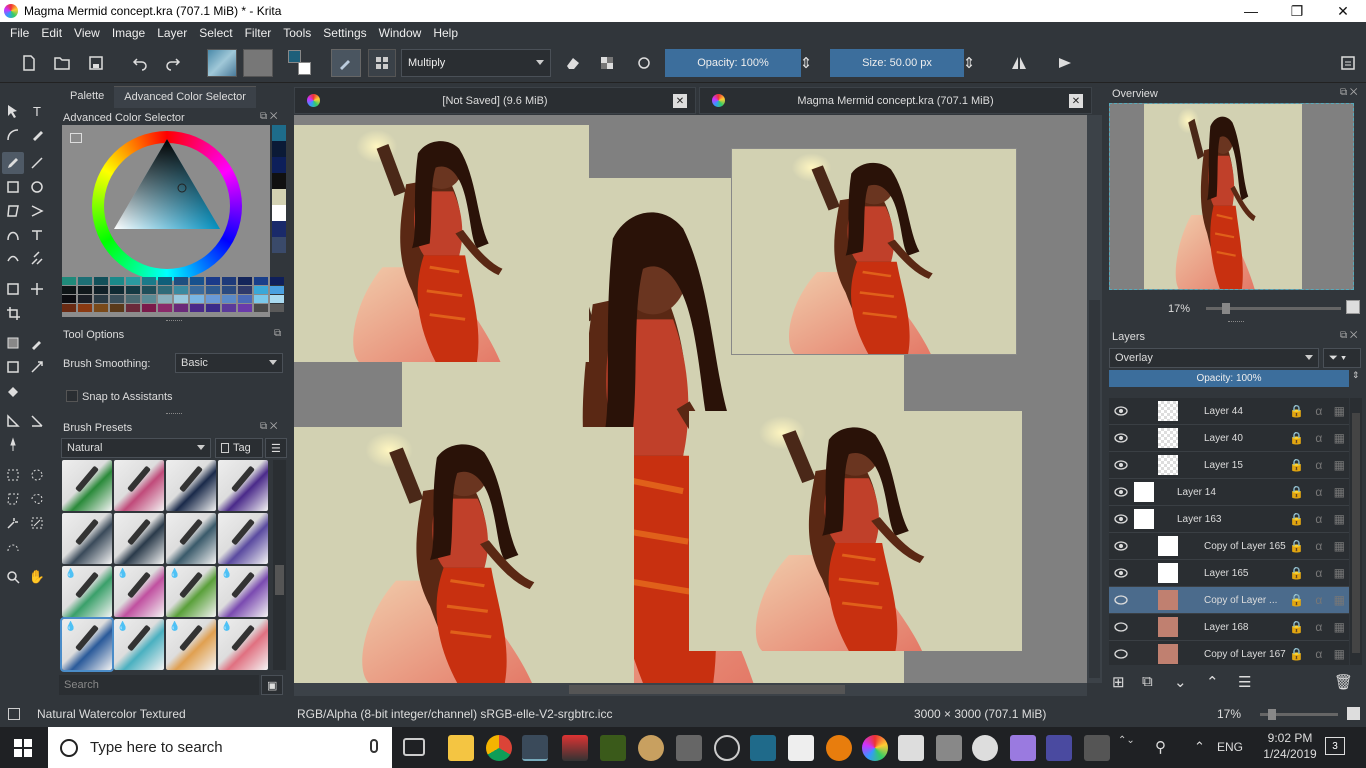 The image size is (1366, 768). Describe the element at coordinates (37, 111) in the screenshot. I see `text-tool-icon: T` at that location.